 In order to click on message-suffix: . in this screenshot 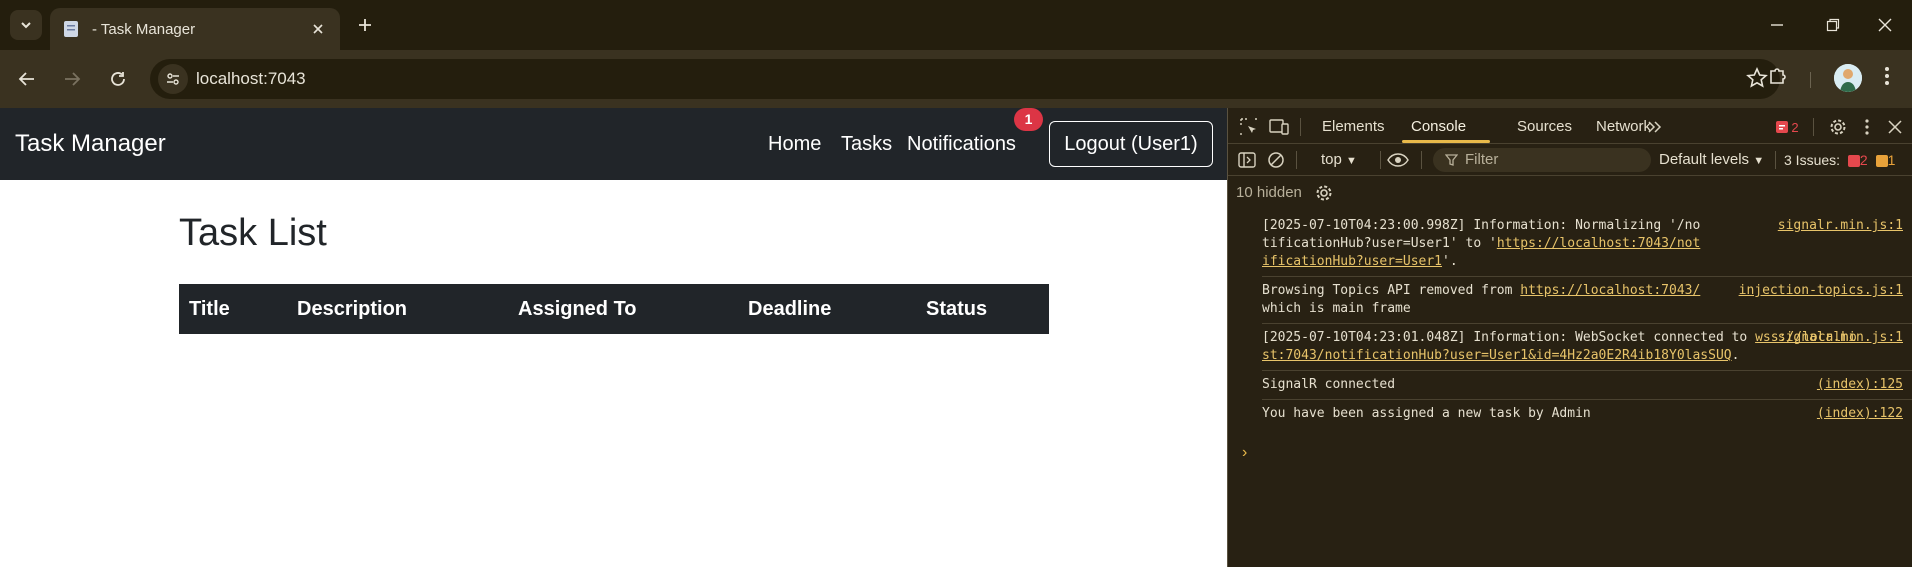, I will do `click(1735, 355)`.